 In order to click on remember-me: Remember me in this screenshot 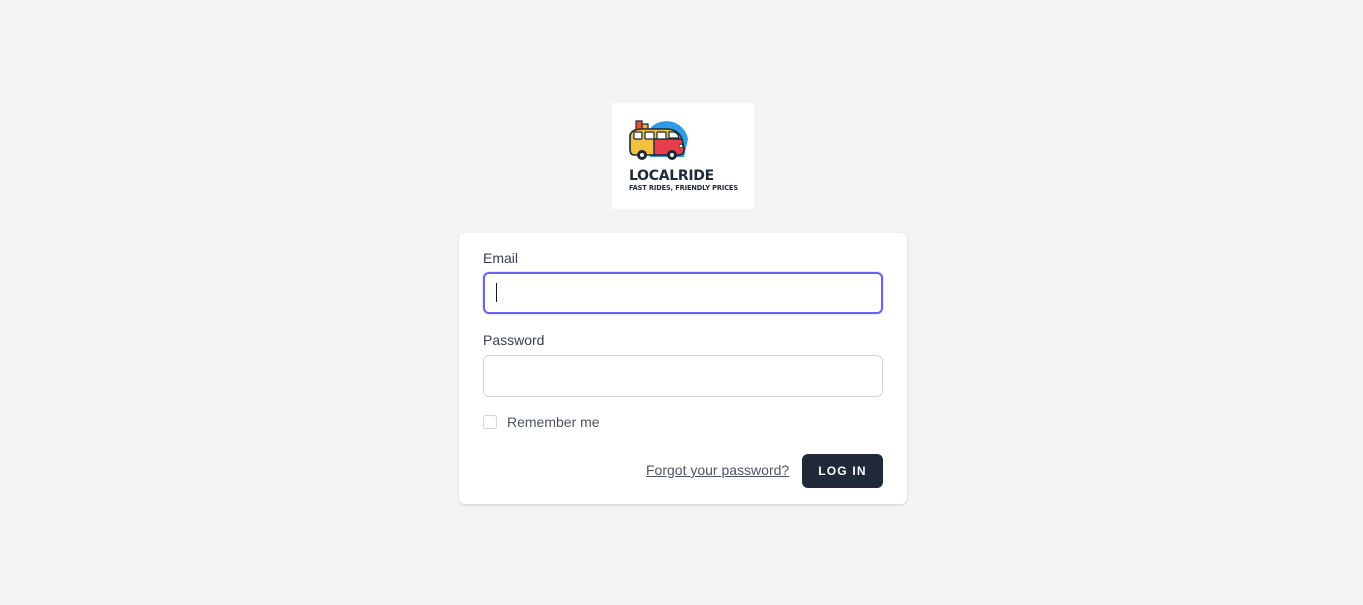, I will do `click(541, 422)`.